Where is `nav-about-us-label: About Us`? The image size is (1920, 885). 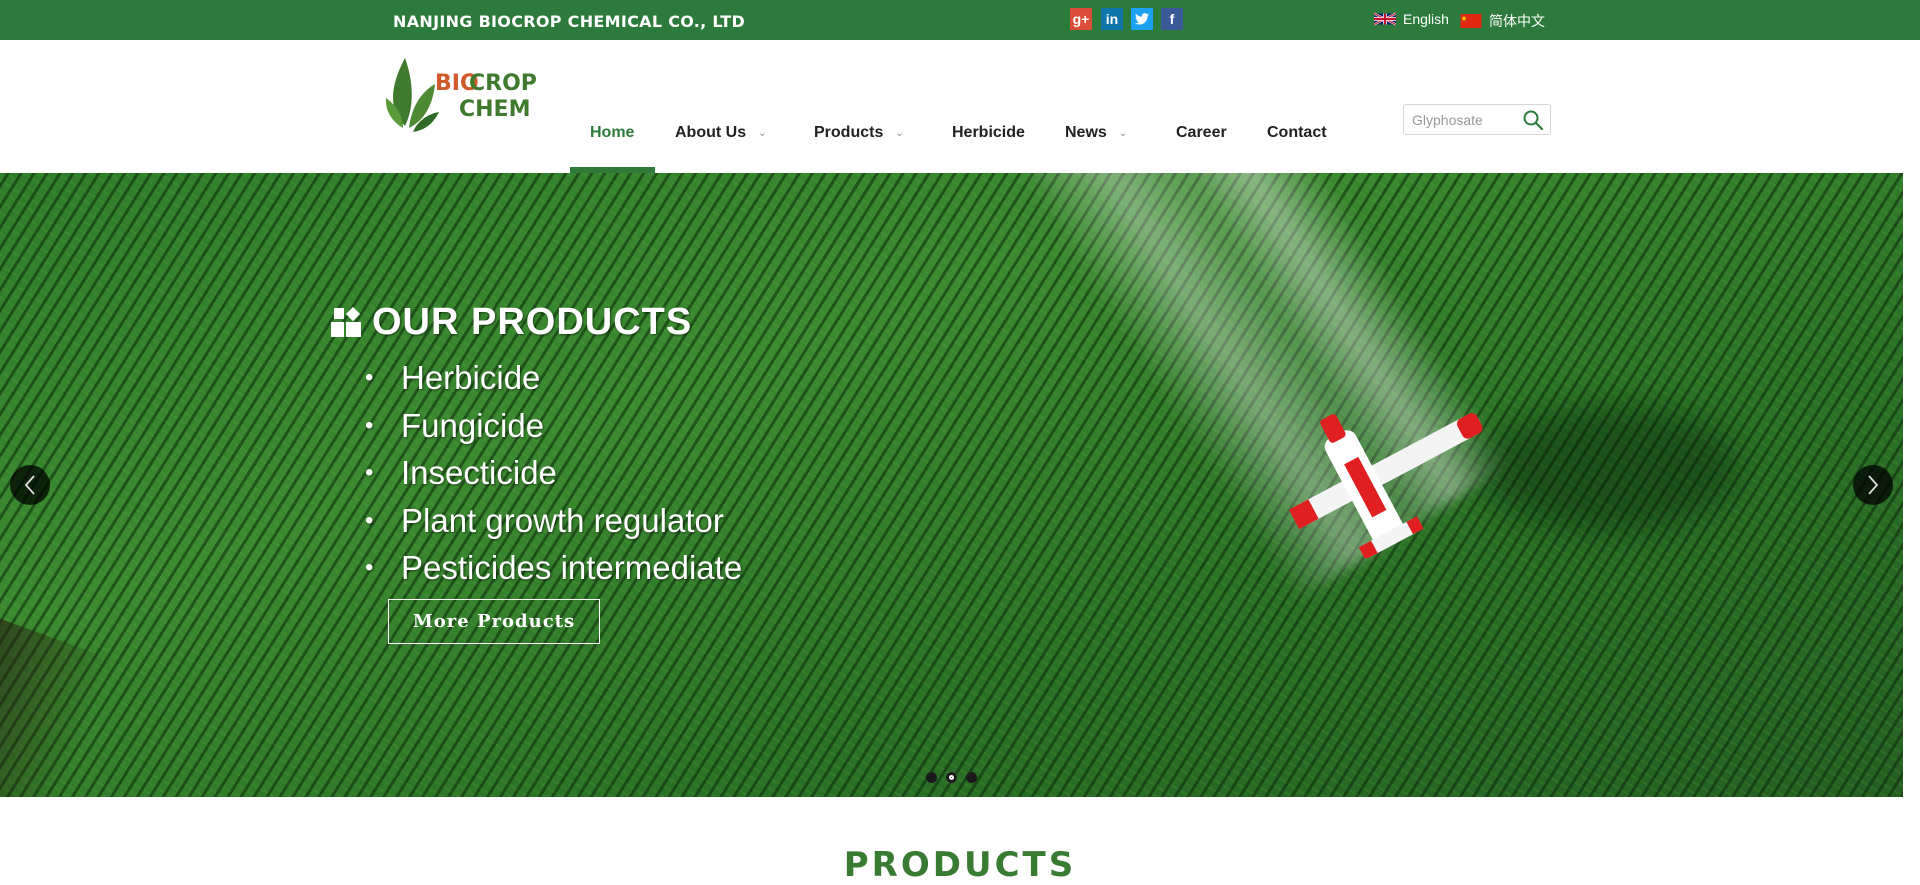
nav-about-us-label: About Us is located at coordinates (711, 132).